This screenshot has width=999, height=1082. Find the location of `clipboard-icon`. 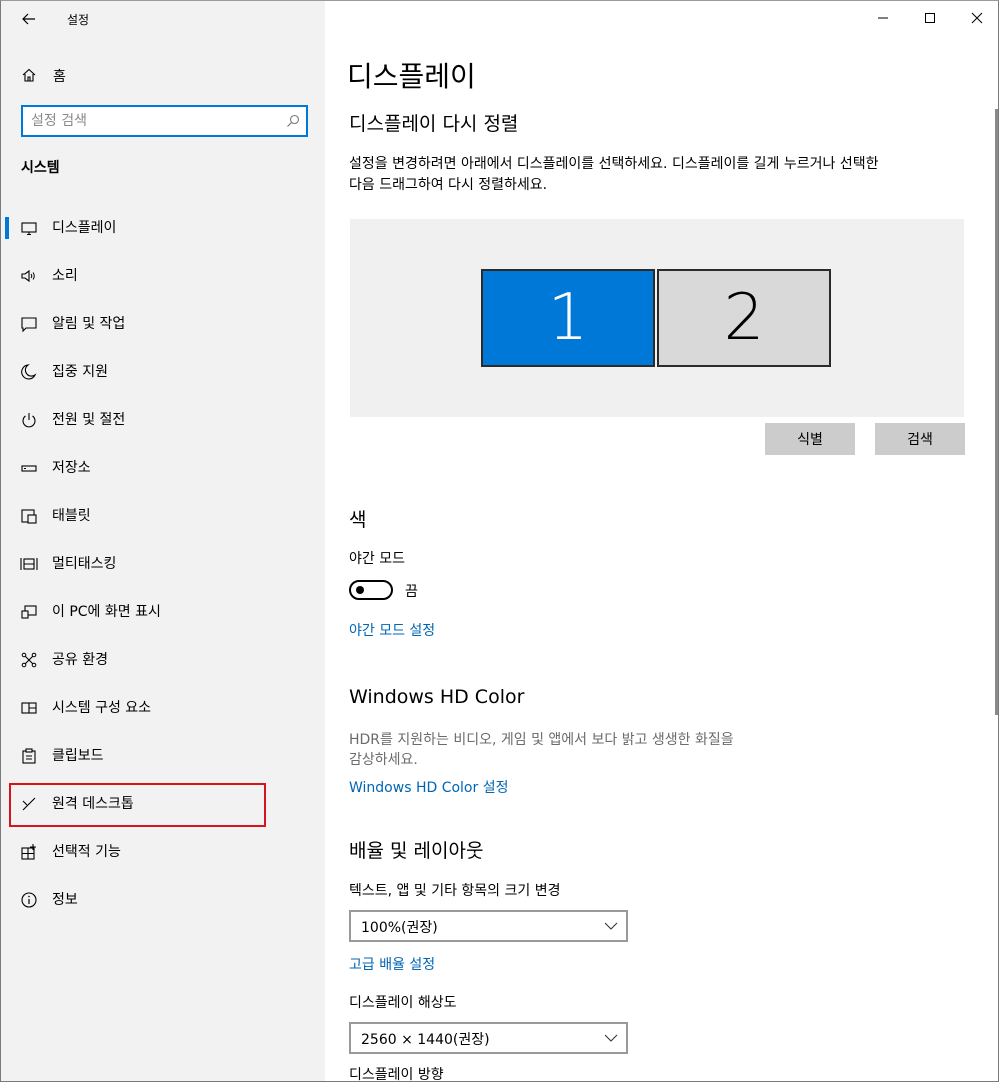

clipboard-icon is located at coordinates (29, 756).